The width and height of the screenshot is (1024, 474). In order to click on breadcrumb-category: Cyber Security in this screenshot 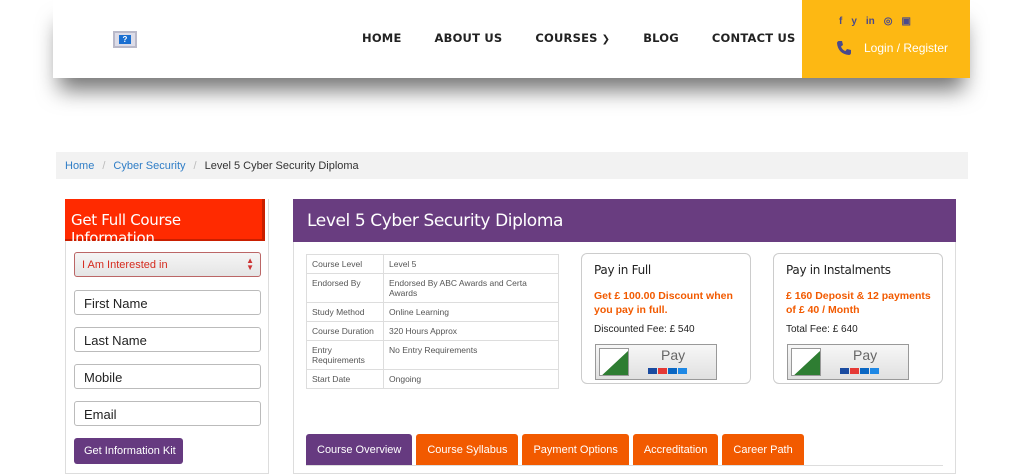, I will do `click(149, 166)`.